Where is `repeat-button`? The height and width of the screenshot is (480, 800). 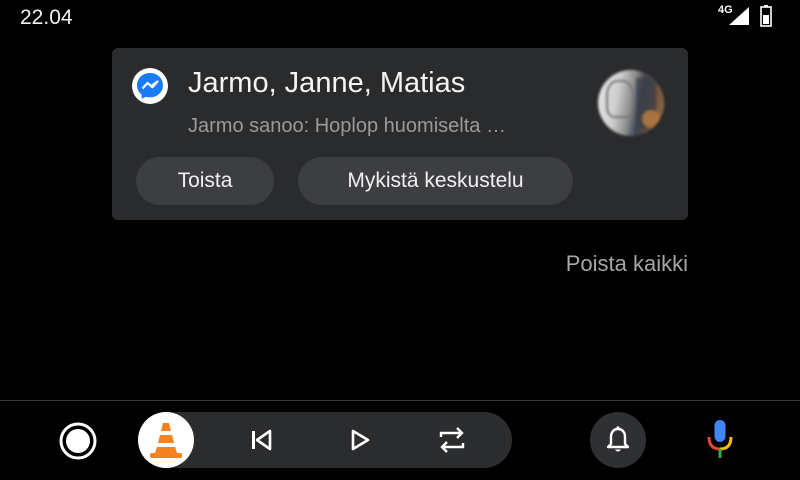 repeat-button is located at coordinates (452, 440).